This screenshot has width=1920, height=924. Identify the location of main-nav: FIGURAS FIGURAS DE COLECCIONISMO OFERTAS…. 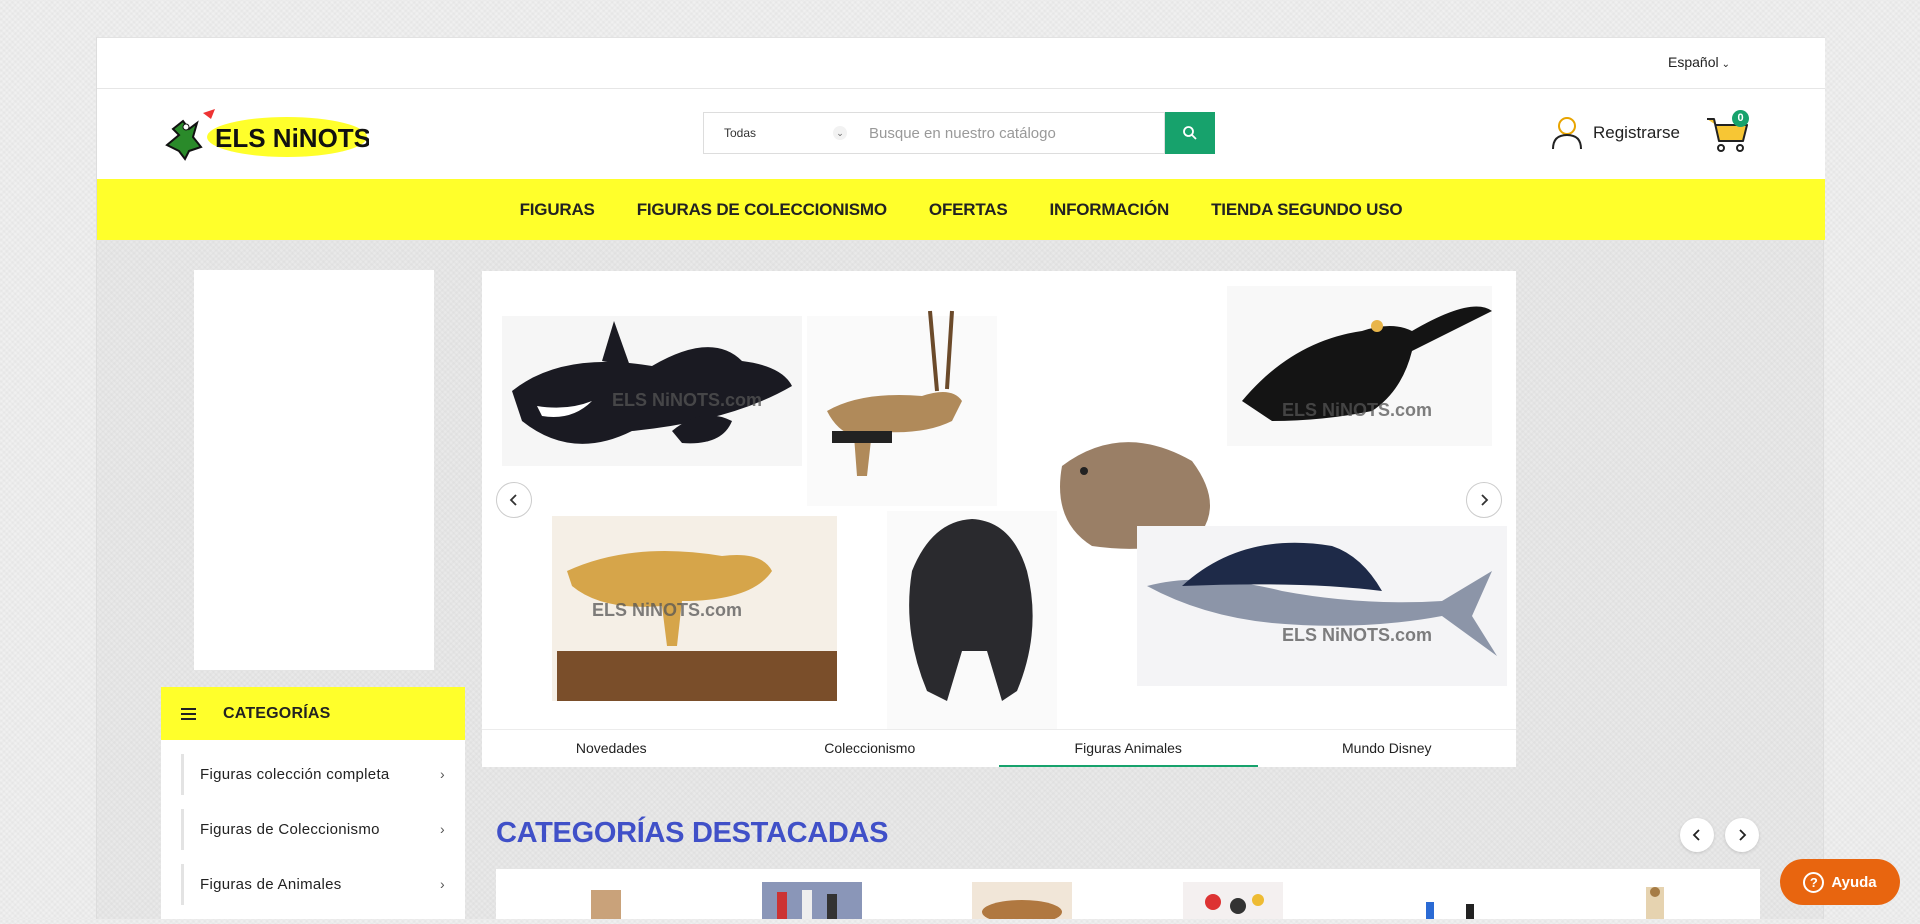
(961, 209).